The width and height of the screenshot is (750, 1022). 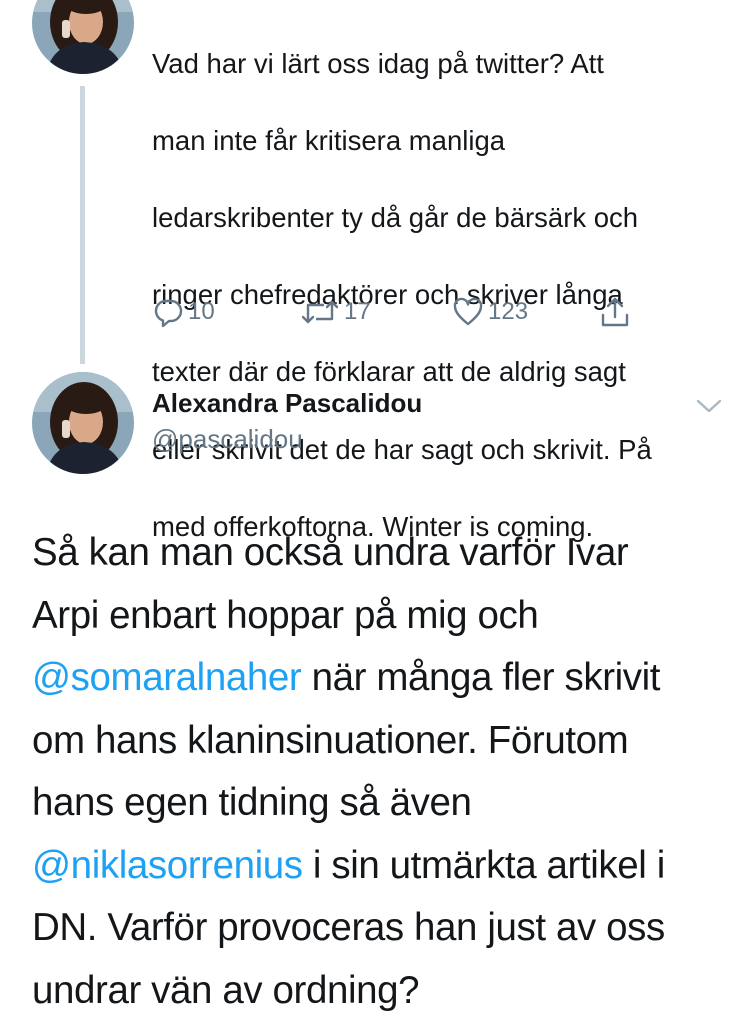 I want to click on tweet-text-segment: Så kan man också undra varför Ivar, so click(x=330, y=552).